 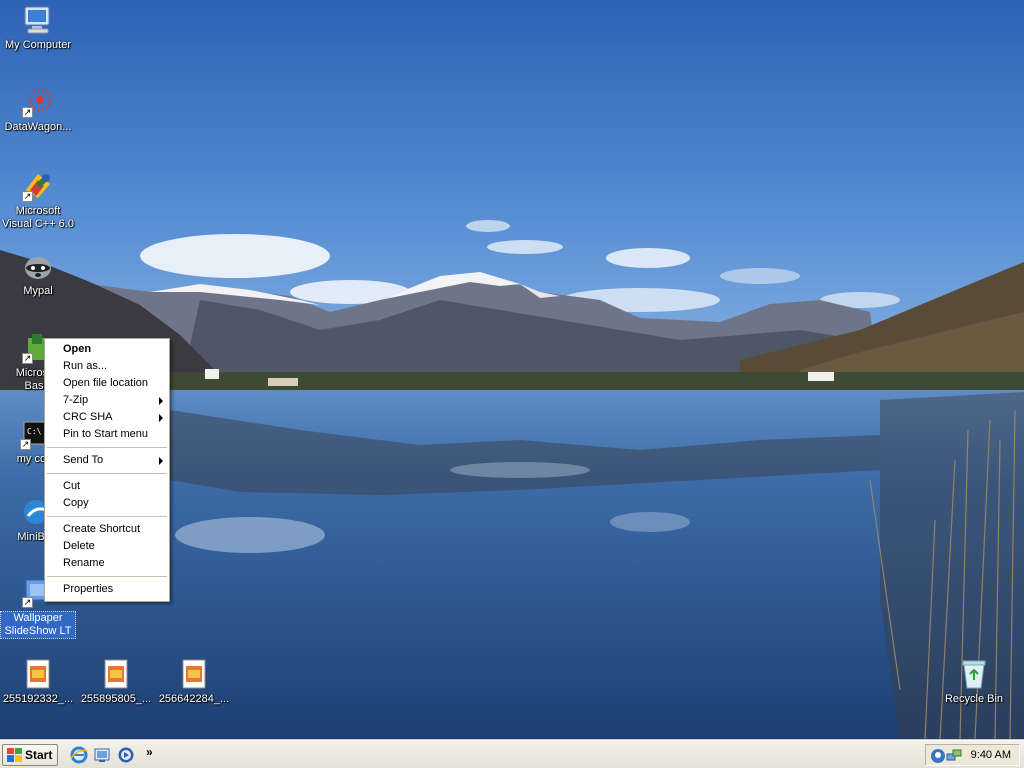 I want to click on menu-item-copy: Copy, so click(x=107, y=503).